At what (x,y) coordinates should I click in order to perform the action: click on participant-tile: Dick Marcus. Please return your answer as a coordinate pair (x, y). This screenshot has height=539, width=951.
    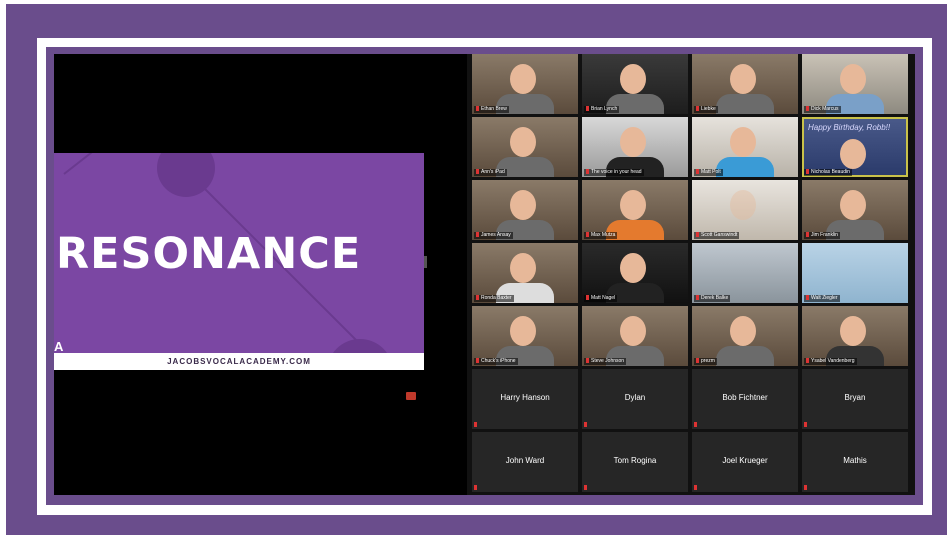
    Looking at the image, I should click on (855, 84).